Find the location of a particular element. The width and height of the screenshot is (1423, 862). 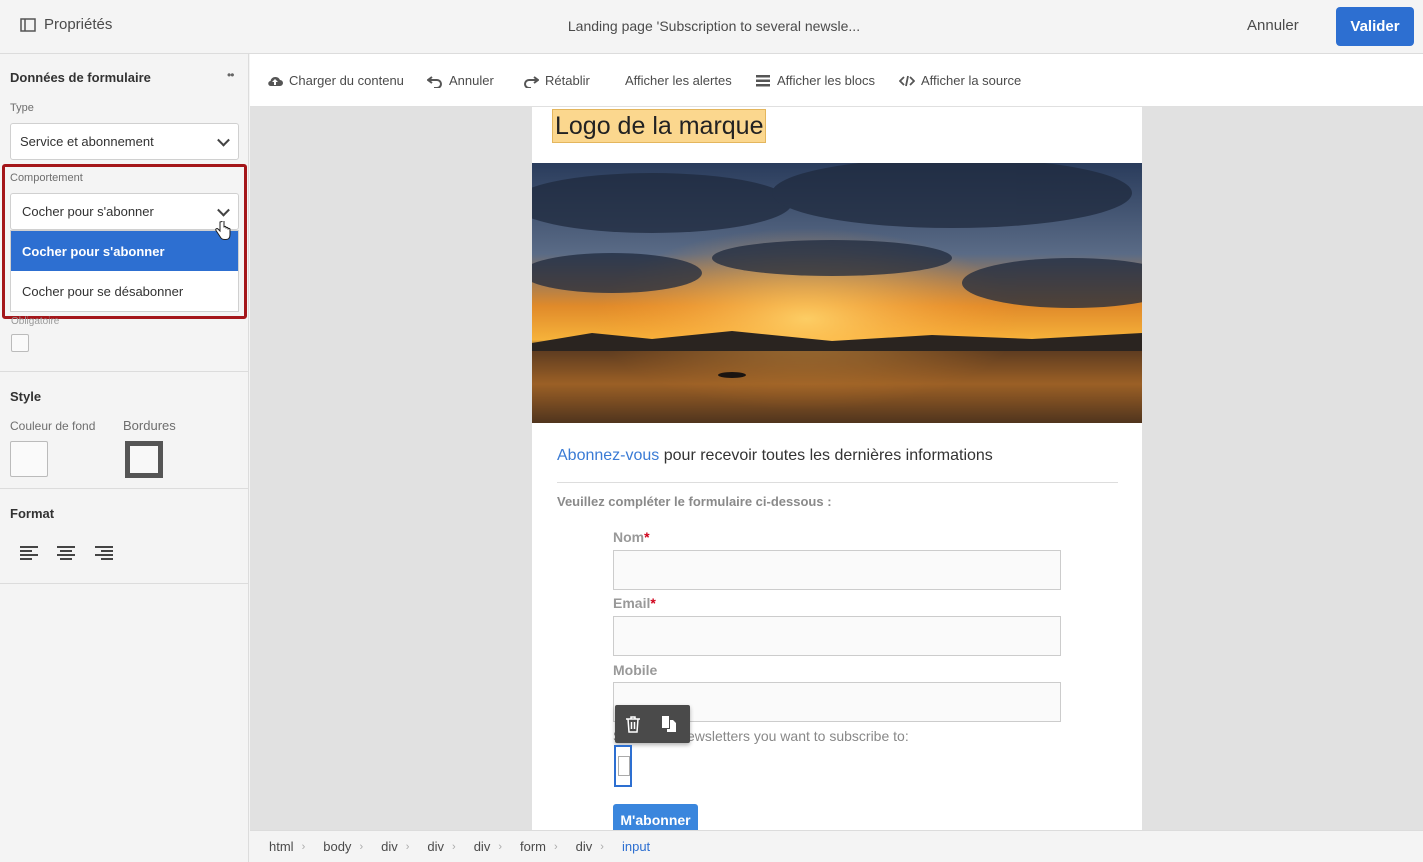

align-left-icon is located at coordinates (29, 553).